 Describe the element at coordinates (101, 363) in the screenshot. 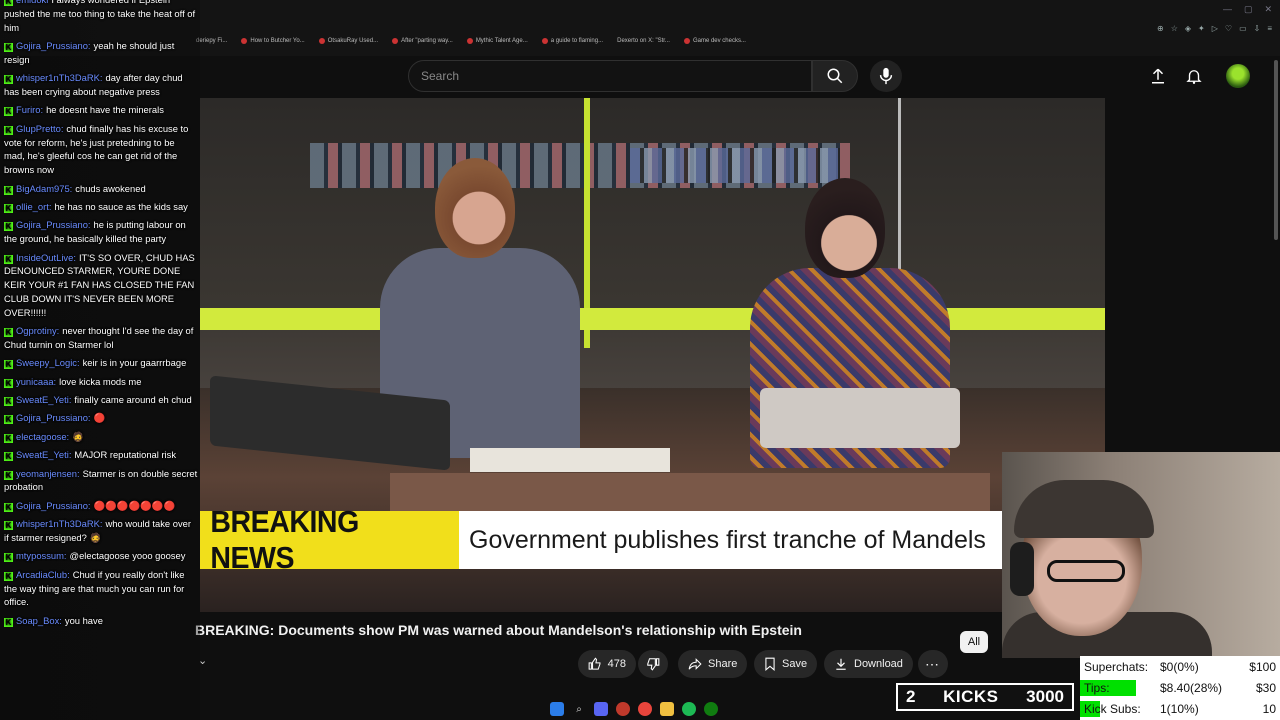

I see `chat-message: K Sweepy_Logic: keir is in your gaarrrbage` at that location.